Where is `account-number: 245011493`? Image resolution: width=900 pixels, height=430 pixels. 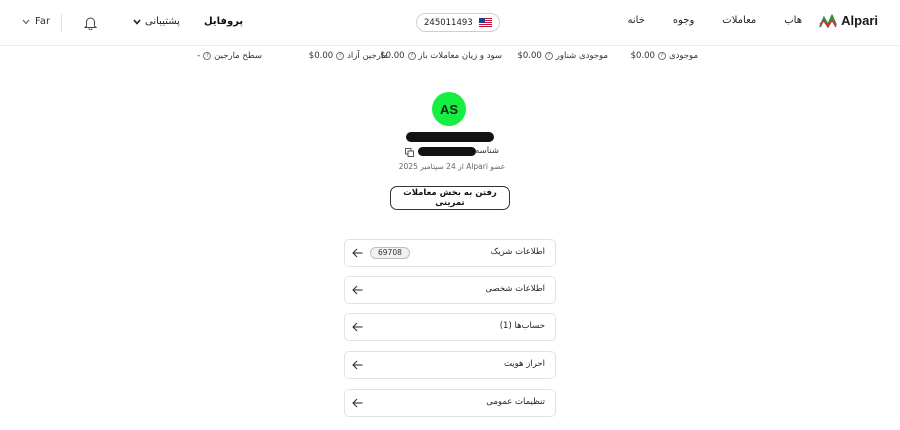
account-number: 245011493 is located at coordinates (448, 22).